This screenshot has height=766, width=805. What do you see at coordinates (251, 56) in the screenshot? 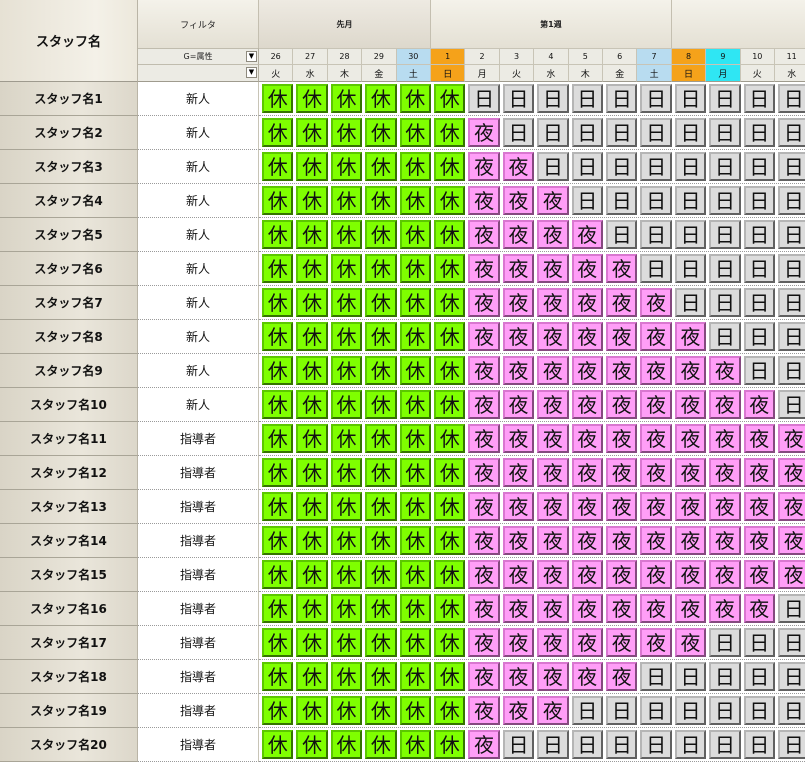
I see `chevron-down-icon: ▼` at bounding box center [251, 56].